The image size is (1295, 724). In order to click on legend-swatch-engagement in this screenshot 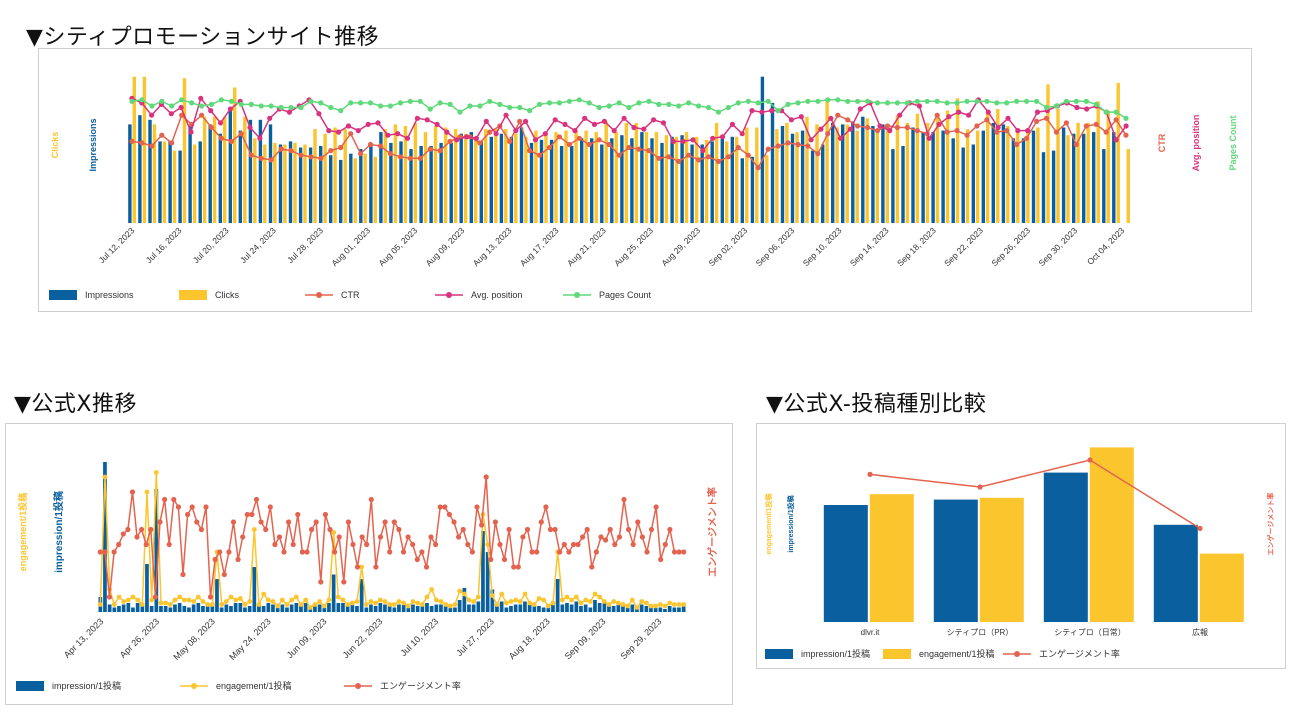, I will do `click(897, 654)`.